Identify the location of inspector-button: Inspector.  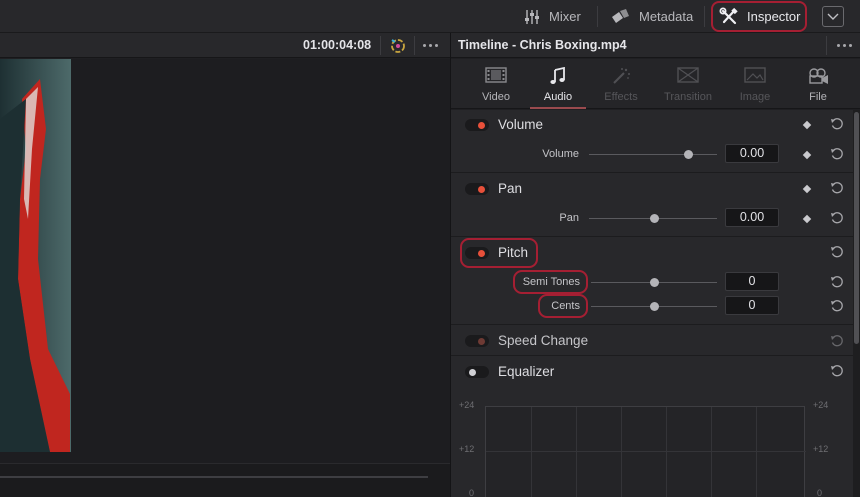
(759, 16).